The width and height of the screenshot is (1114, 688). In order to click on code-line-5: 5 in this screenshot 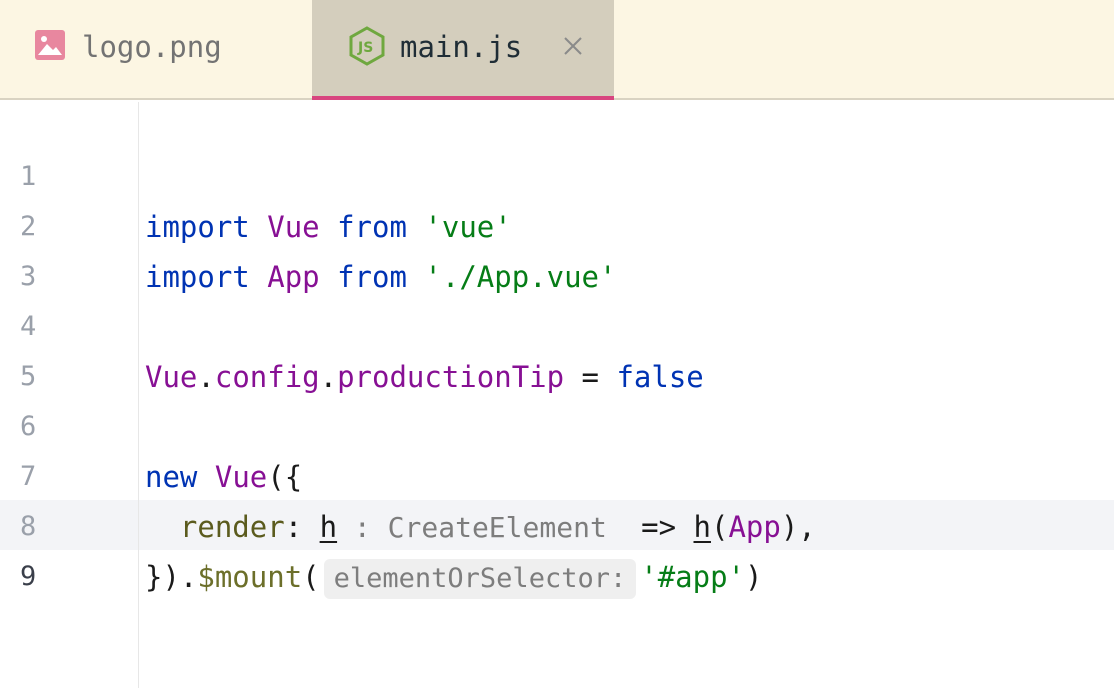, I will do `click(557, 347)`.